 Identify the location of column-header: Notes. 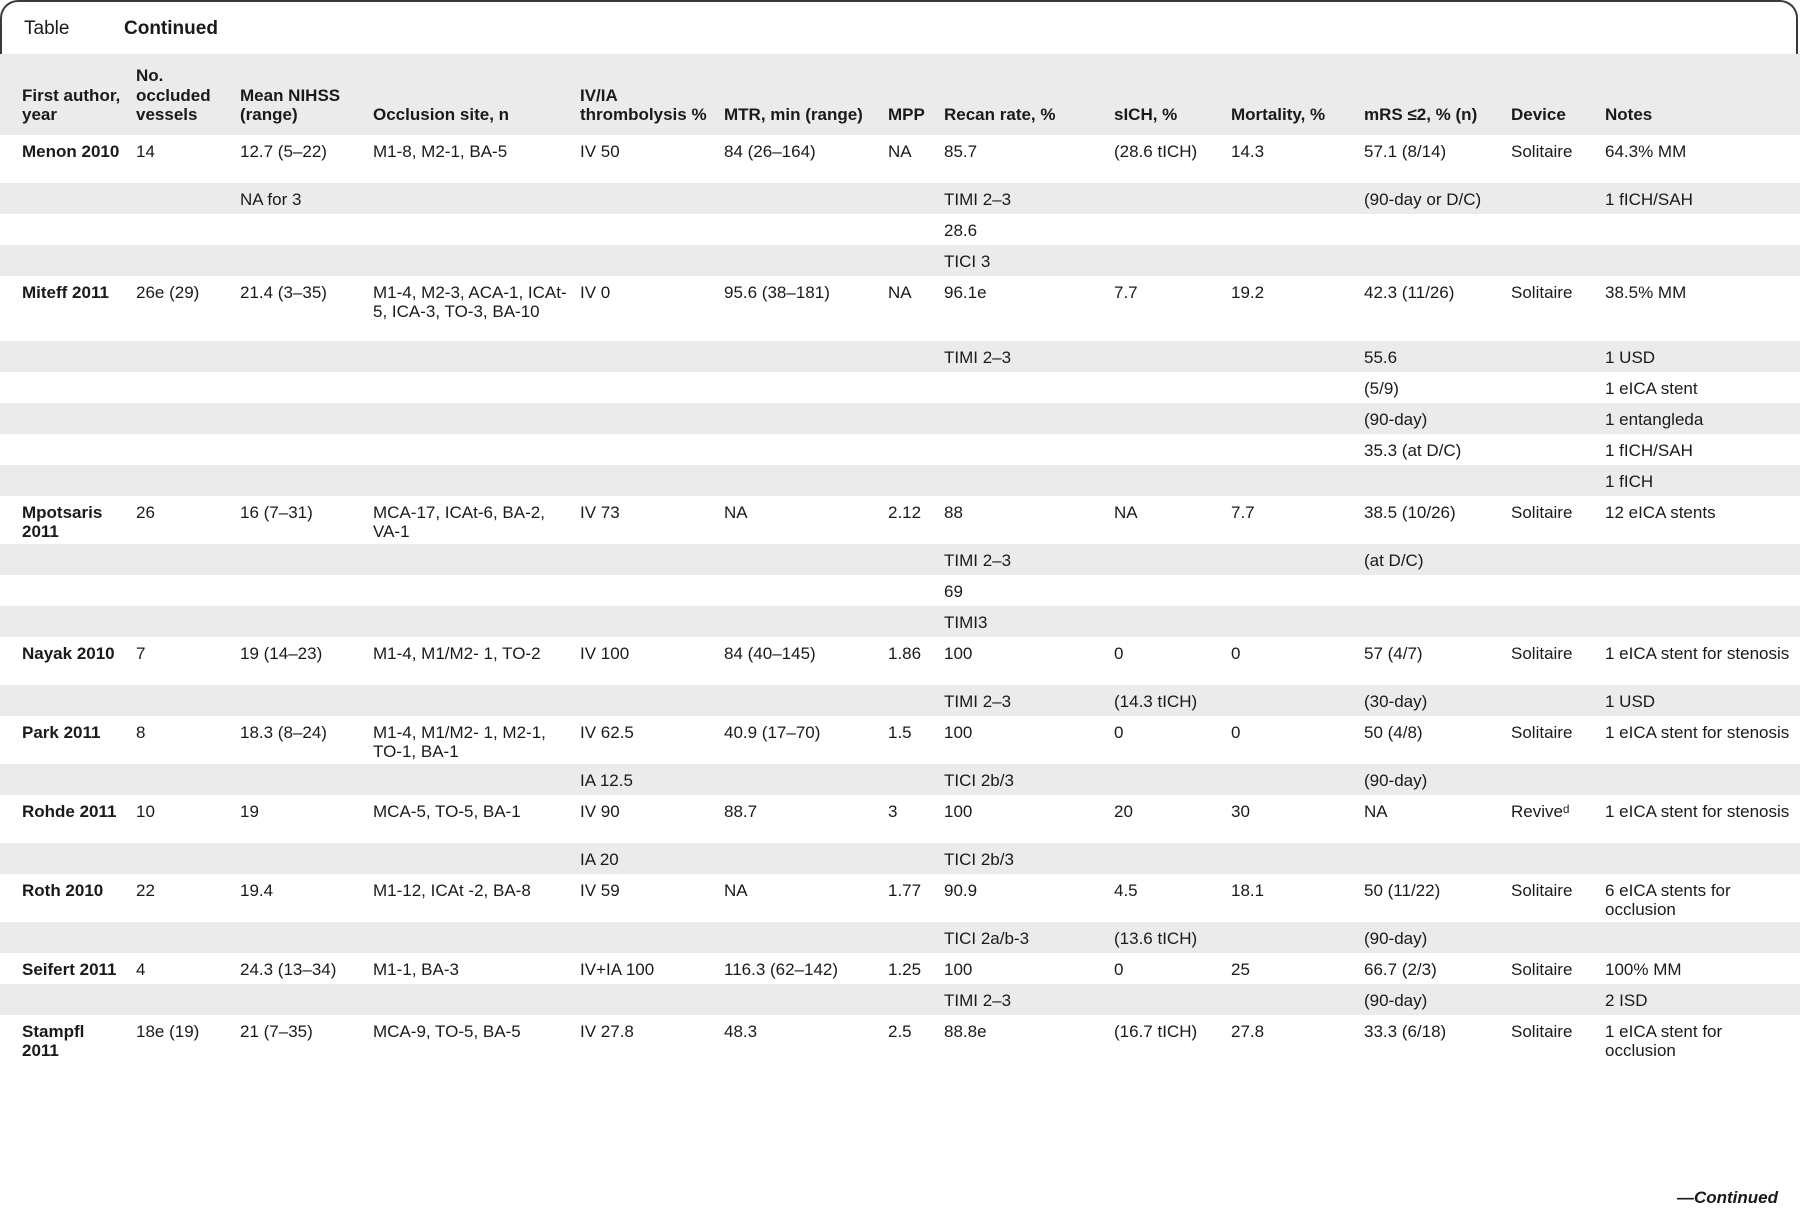
(1699, 94).